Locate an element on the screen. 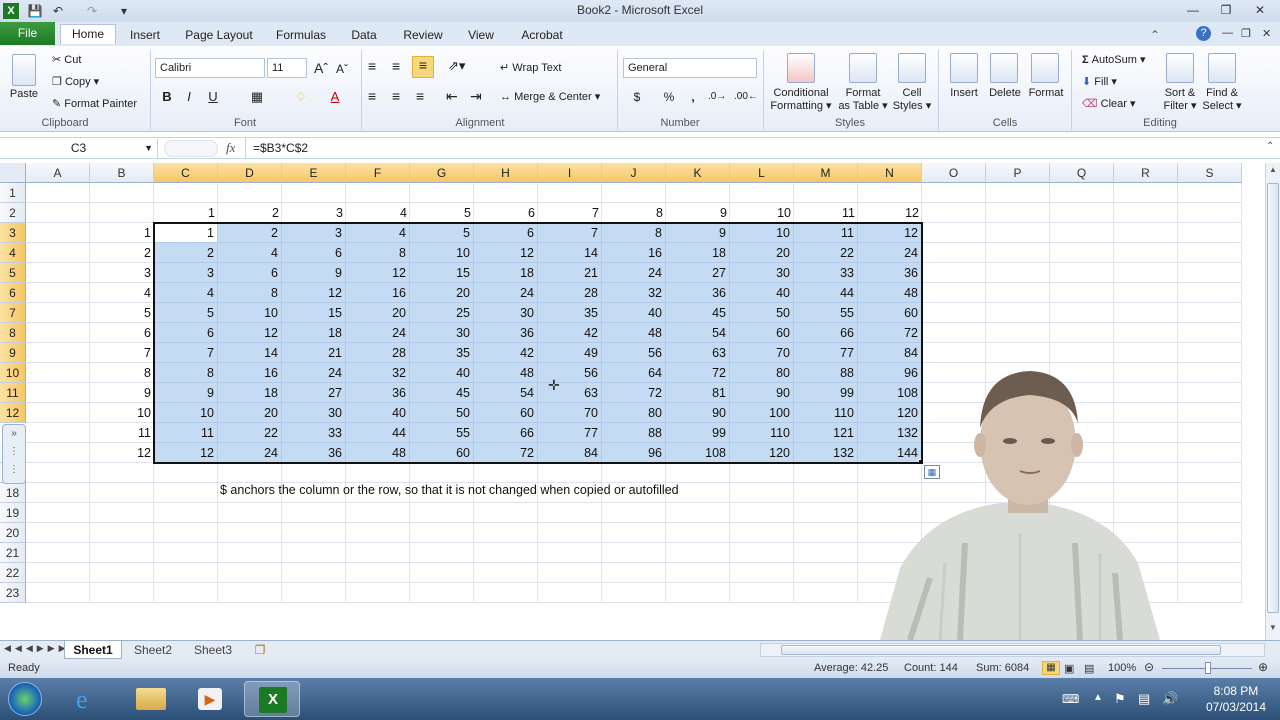 The height and width of the screenshot is (720, 1280). column-header-r: R is located at coordinates (1146, 173).